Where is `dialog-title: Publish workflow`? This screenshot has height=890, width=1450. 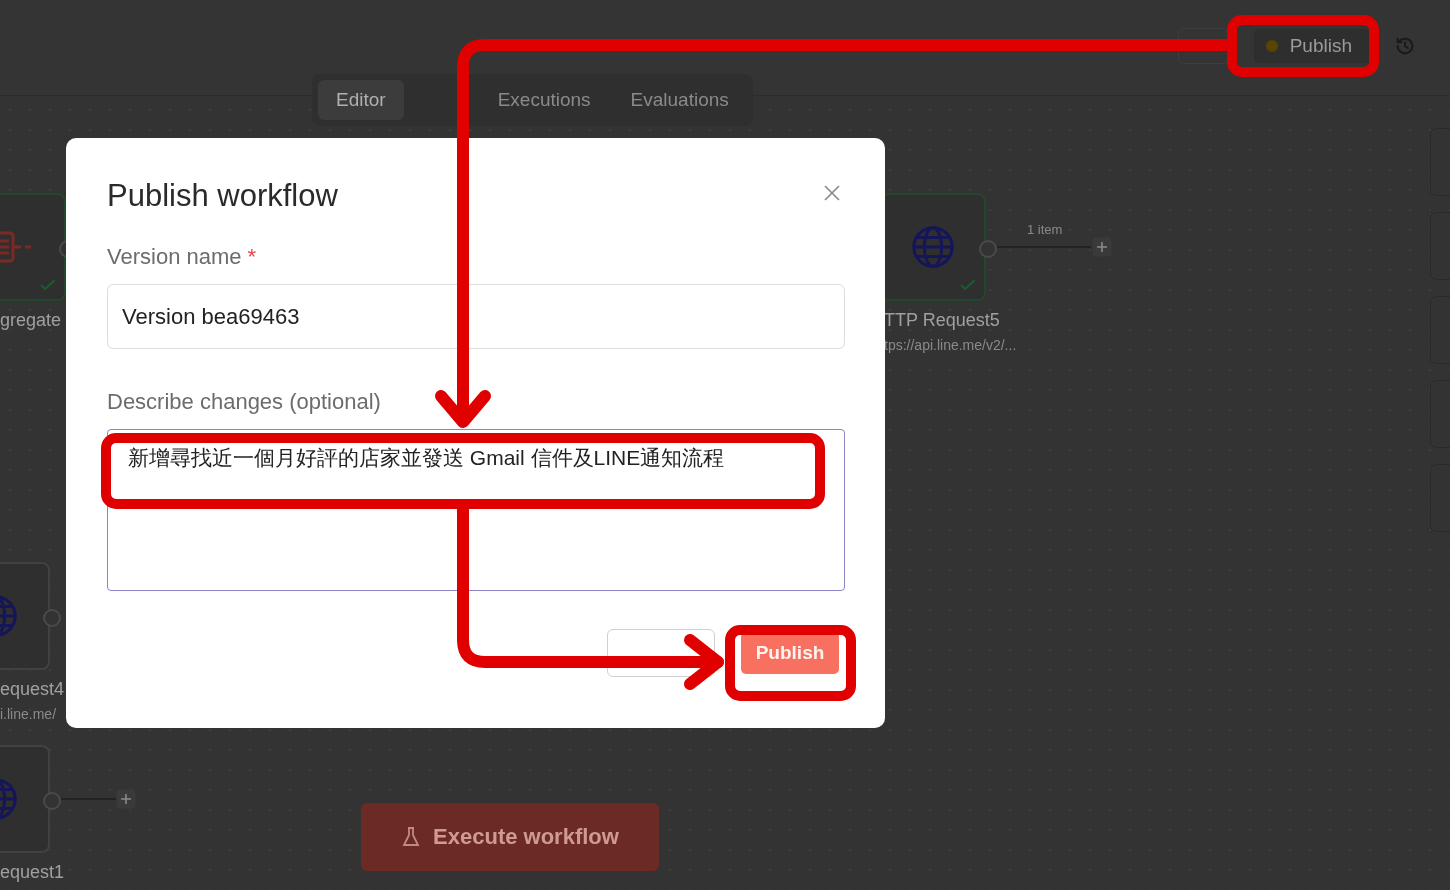 dialog-title: Publish workflow is located at coordinates (222, 196).